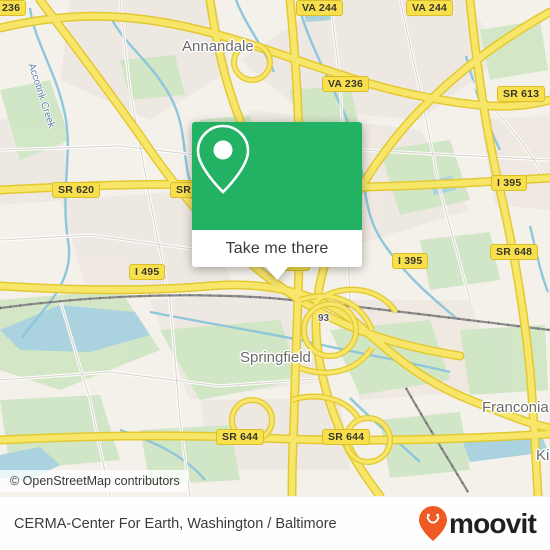 The width and height of the screenshot is (550, 550). I want to click on take-me-there-label: Take me there, so click(277, 248).